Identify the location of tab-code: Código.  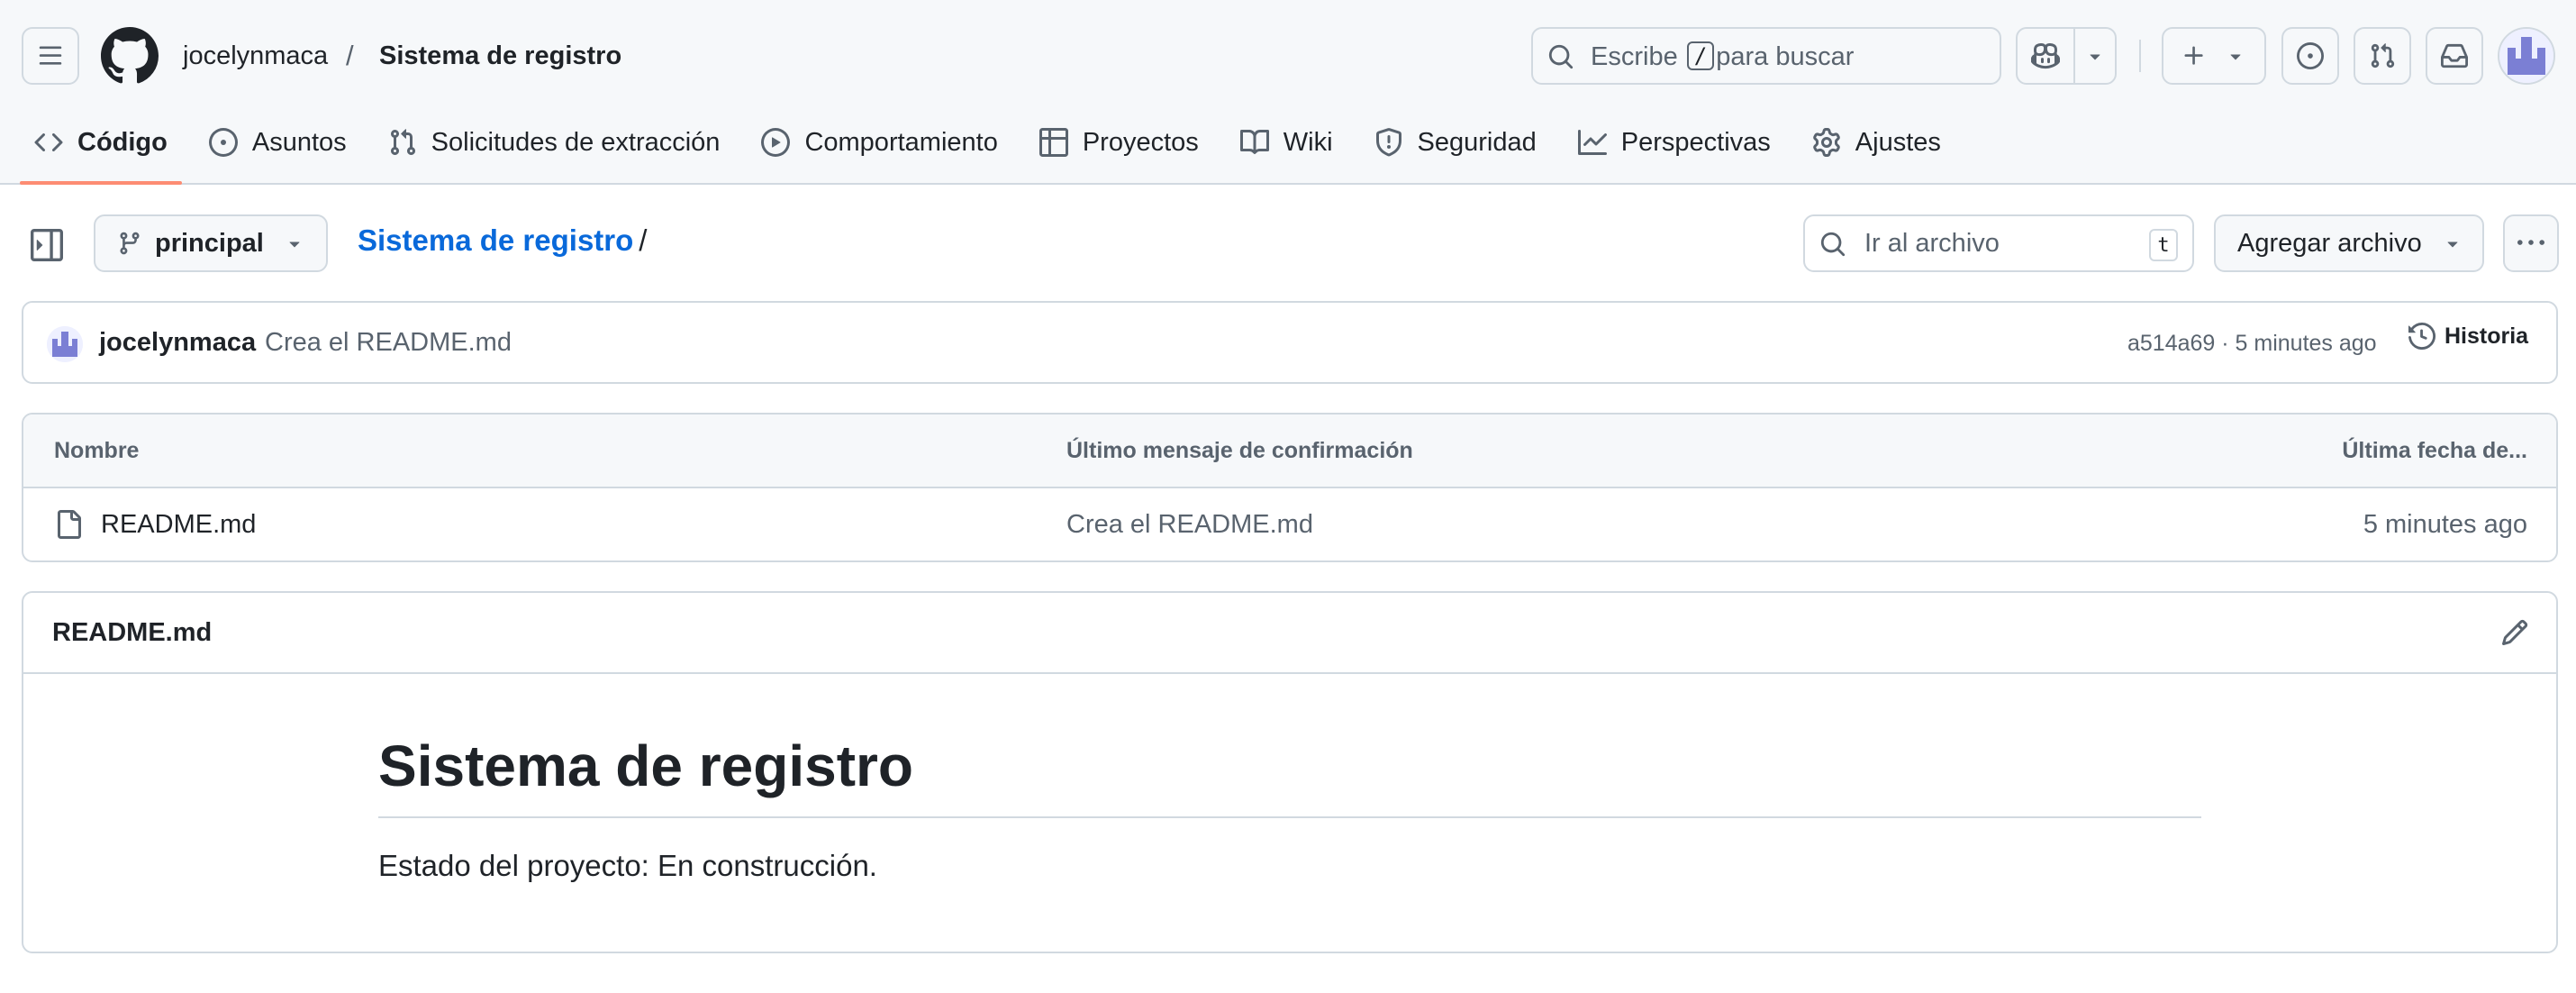
(101, 151).